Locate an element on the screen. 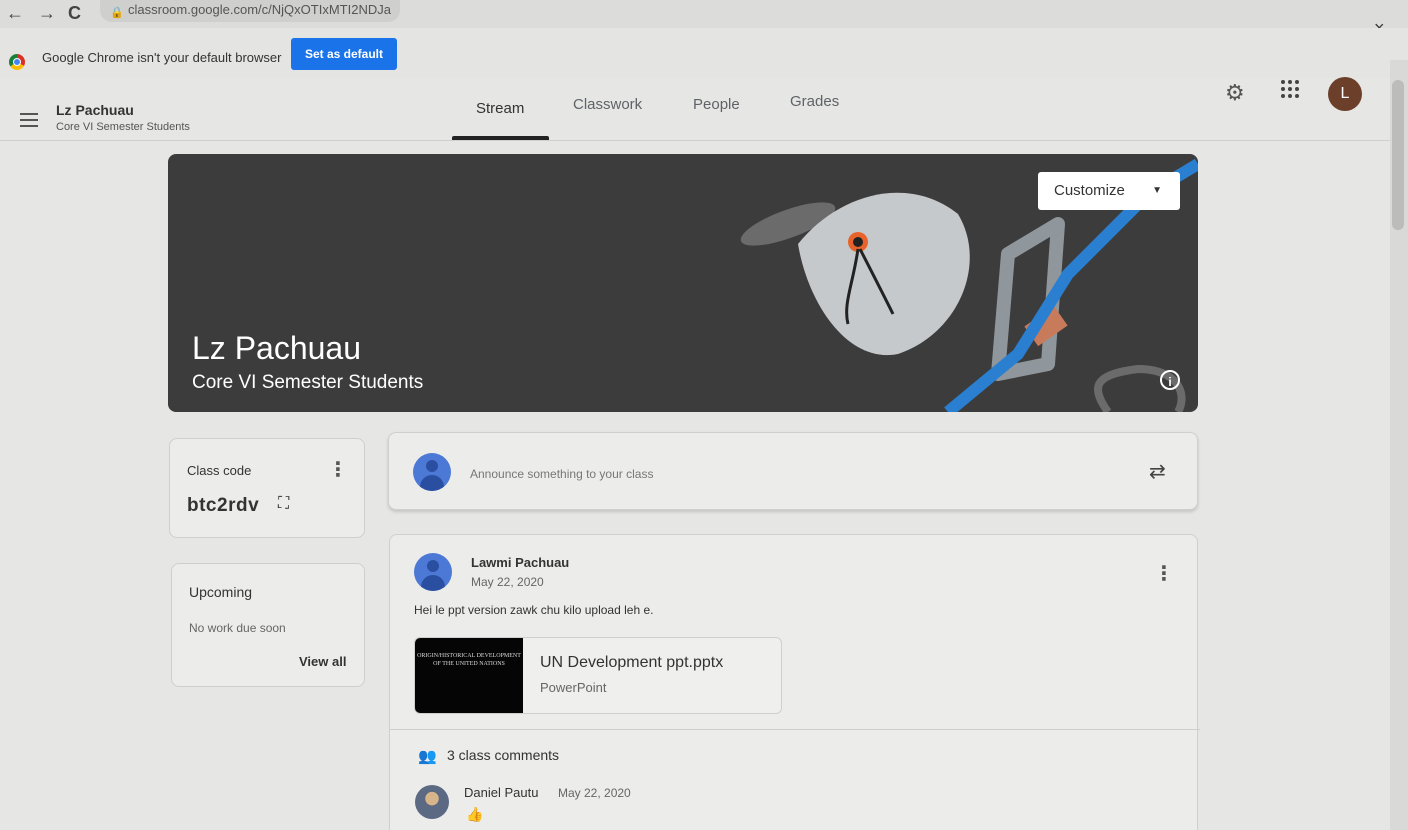  menu-icon is located at coordinates (29, 122).